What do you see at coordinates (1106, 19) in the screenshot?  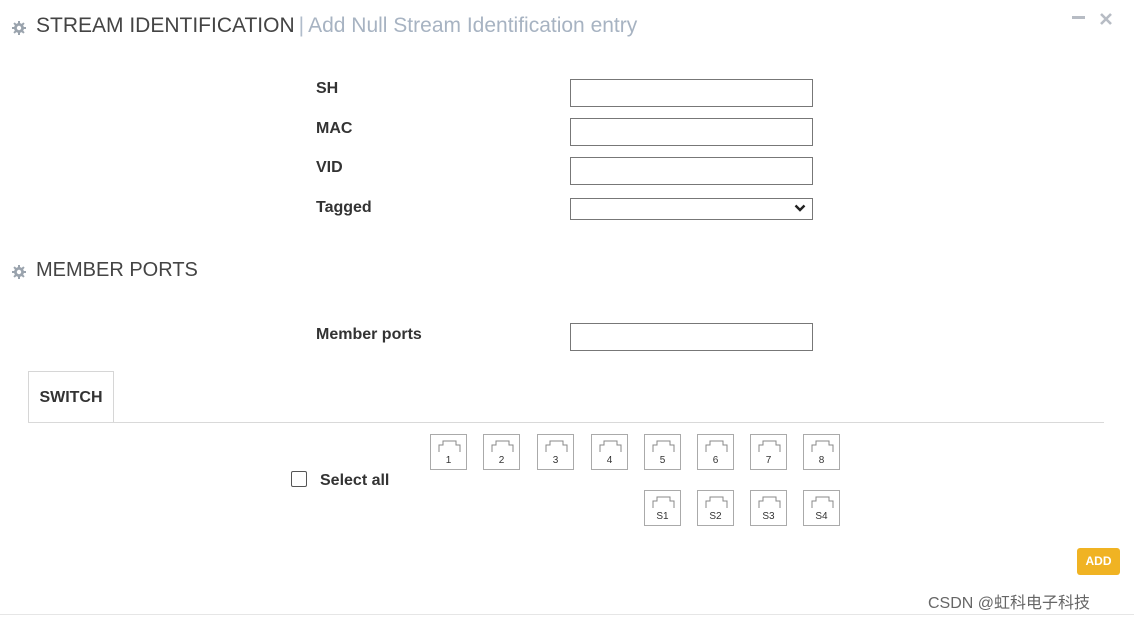 I see `close-icon` at bounding box center [1106, 19].